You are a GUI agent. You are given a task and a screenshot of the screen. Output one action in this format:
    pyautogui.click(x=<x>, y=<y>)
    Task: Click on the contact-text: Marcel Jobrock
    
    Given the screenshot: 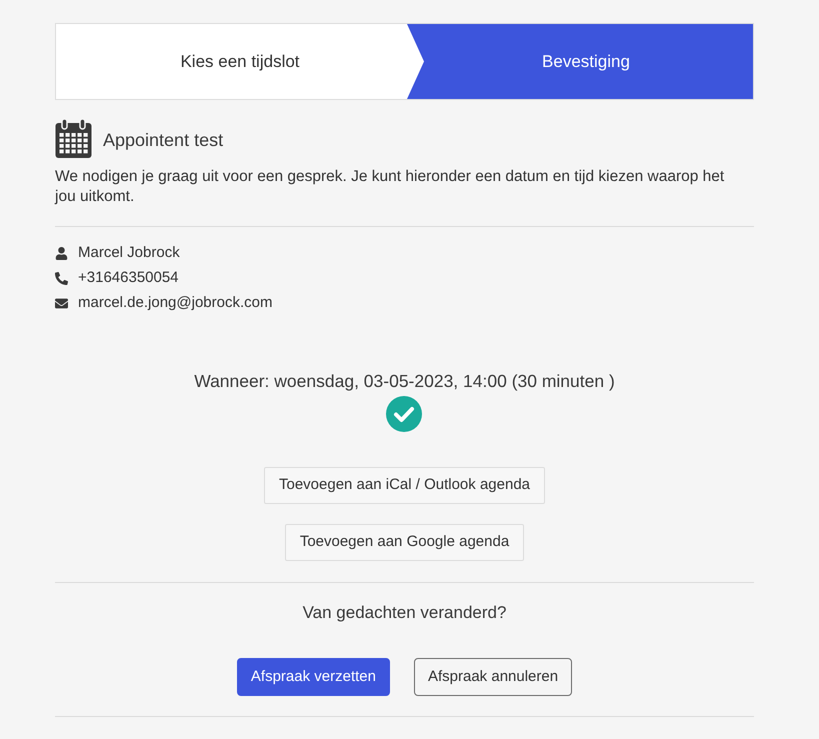 What is the action you would take?
    pyautogui.click(x=129, y=253)
    